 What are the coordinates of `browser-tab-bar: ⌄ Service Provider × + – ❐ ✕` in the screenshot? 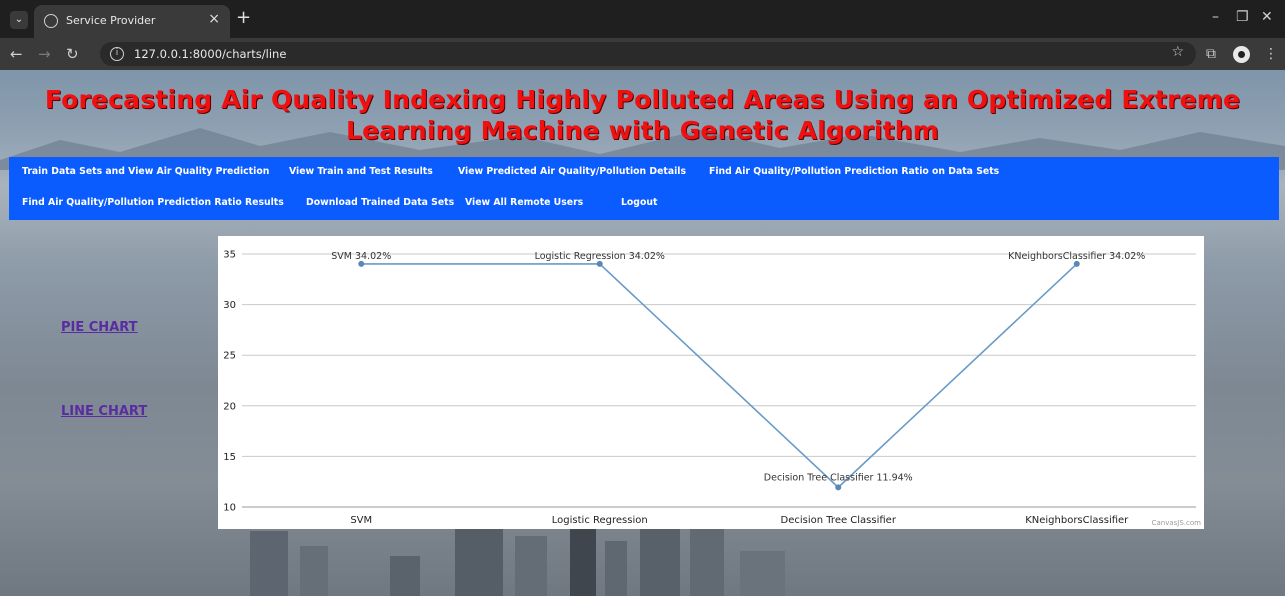 It's located at (642, 19).